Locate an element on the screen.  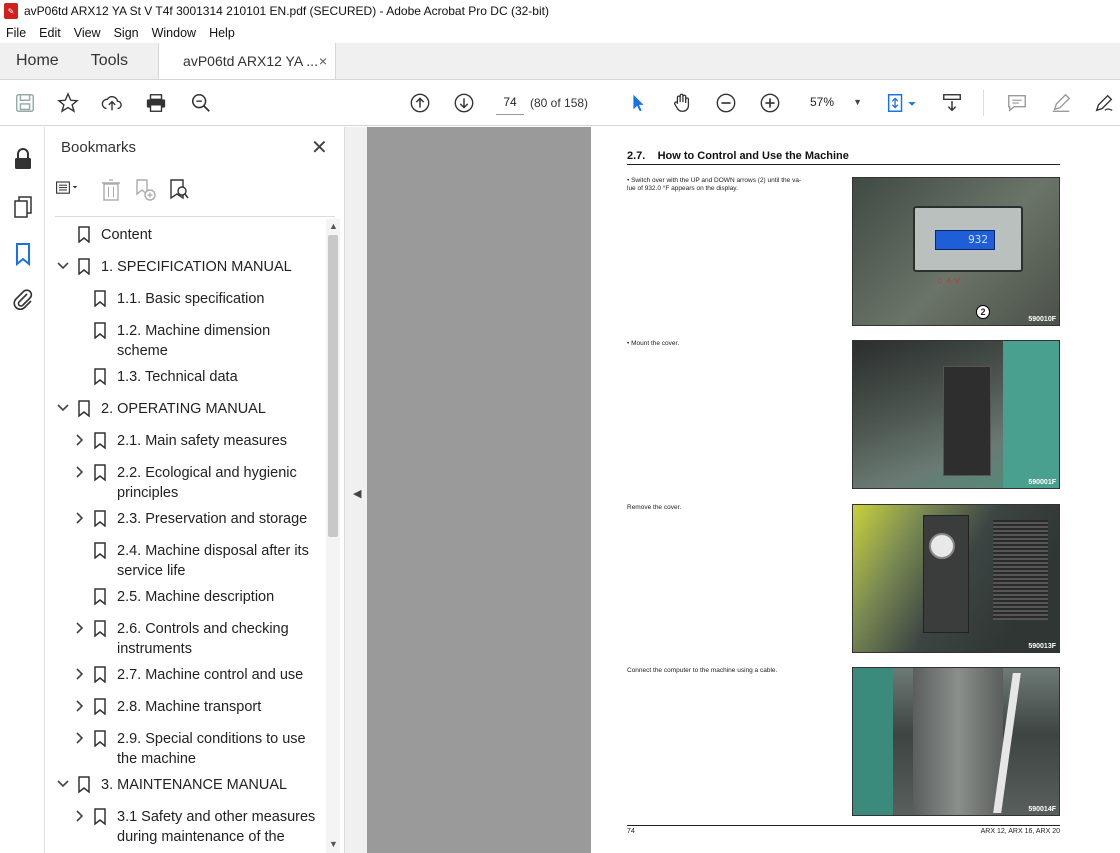
zoom-search-icon is located at coordinates (201, 103).